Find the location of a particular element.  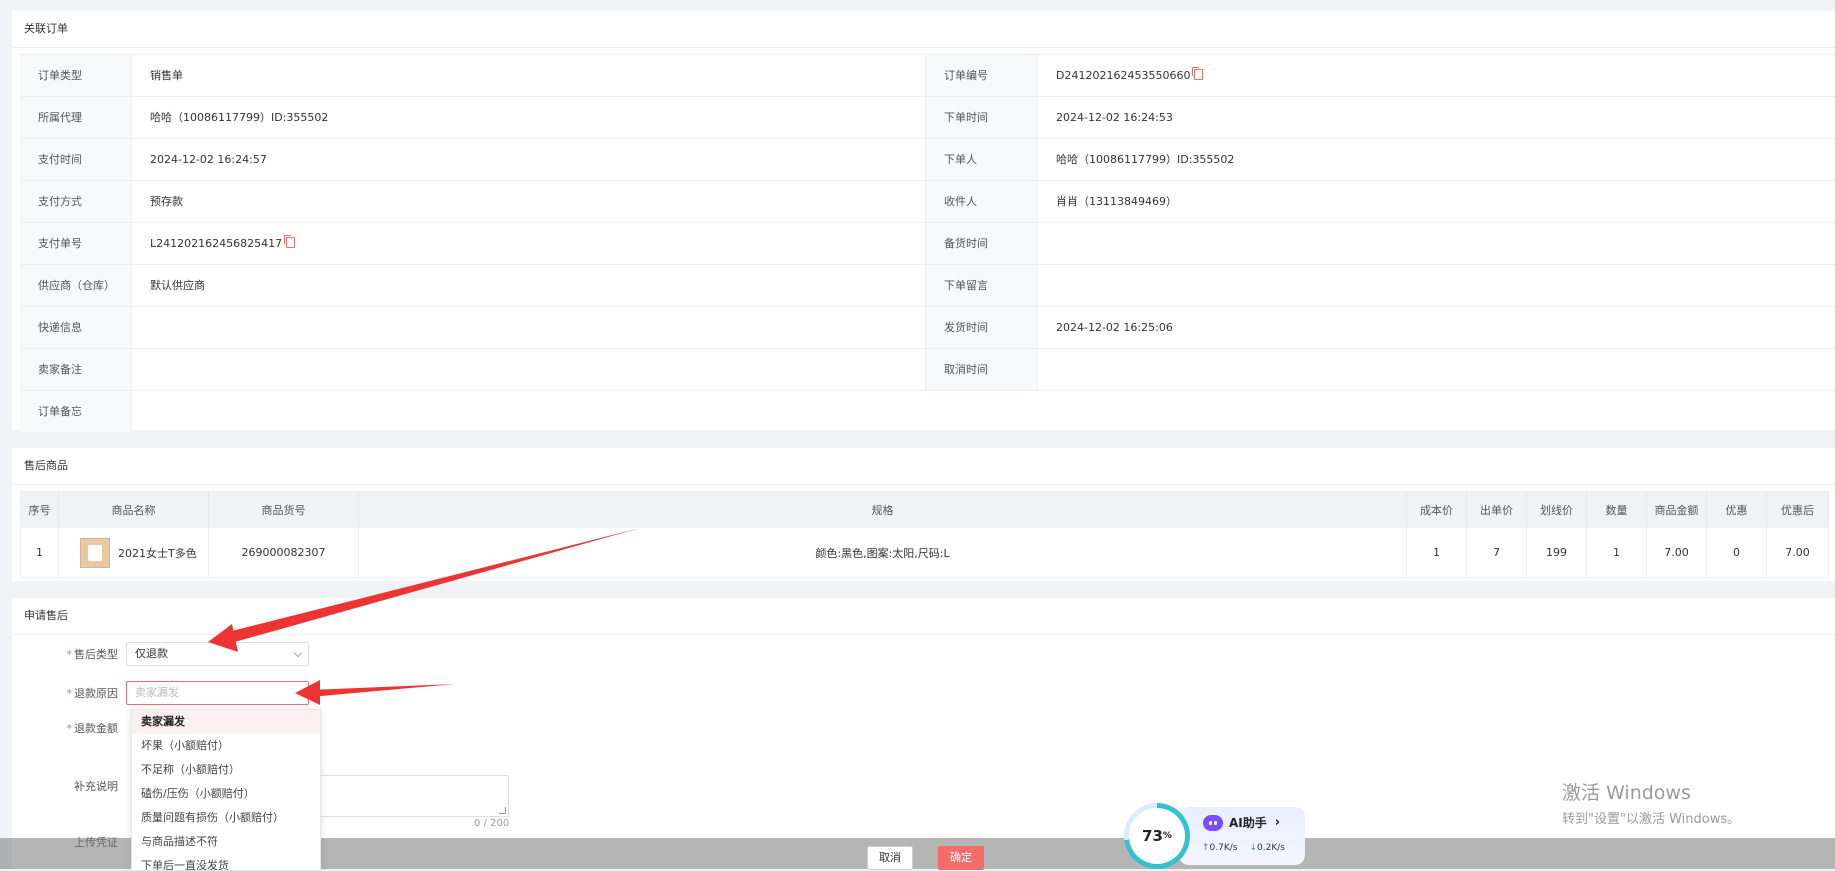

info-label: 订单编号 is located at coordinates (982, 75).